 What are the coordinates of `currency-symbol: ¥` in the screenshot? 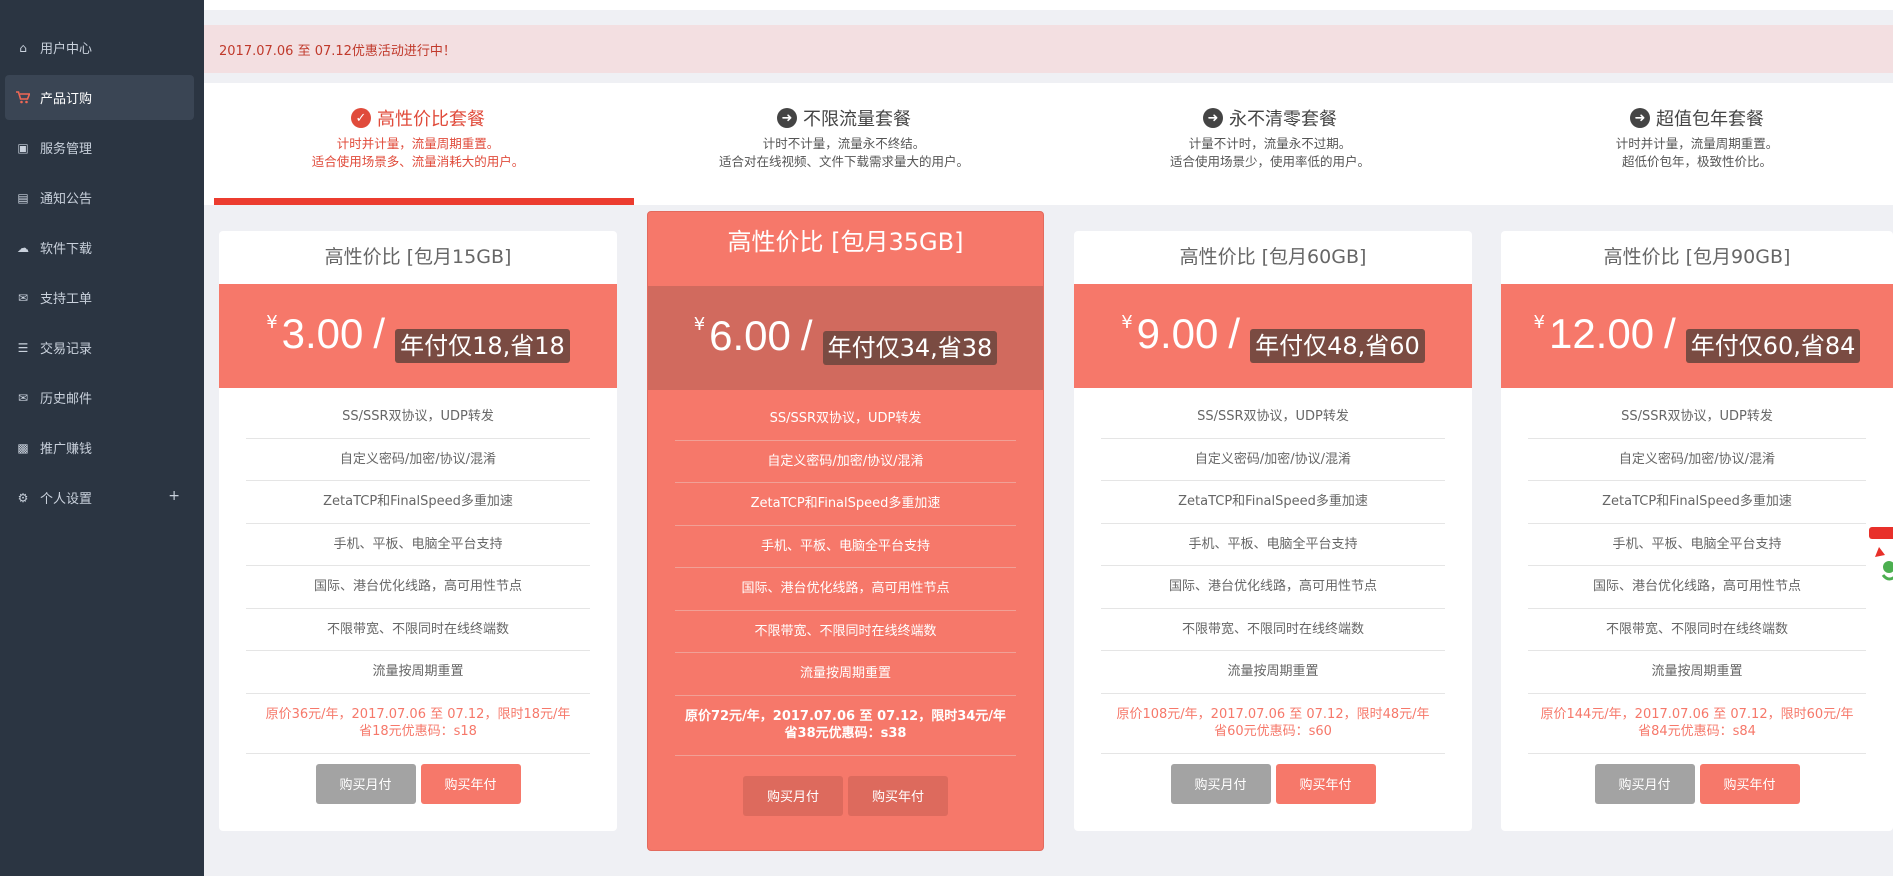 It's located at (1127, 322).